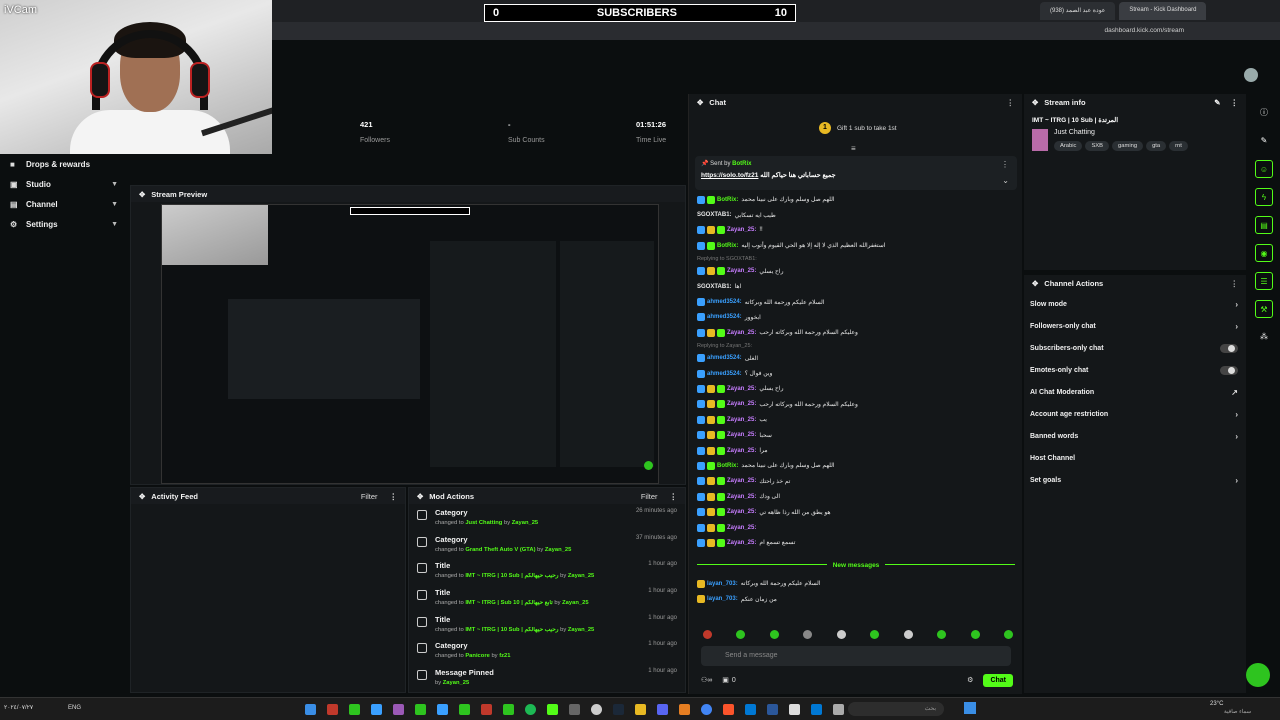 This screenshot has width=1280, height=720. What do you see at coordinates (1135, 348) in the screenshot?
I see `channel-action-row: Subscribers-only chat` at bounding box center [1135, 348].